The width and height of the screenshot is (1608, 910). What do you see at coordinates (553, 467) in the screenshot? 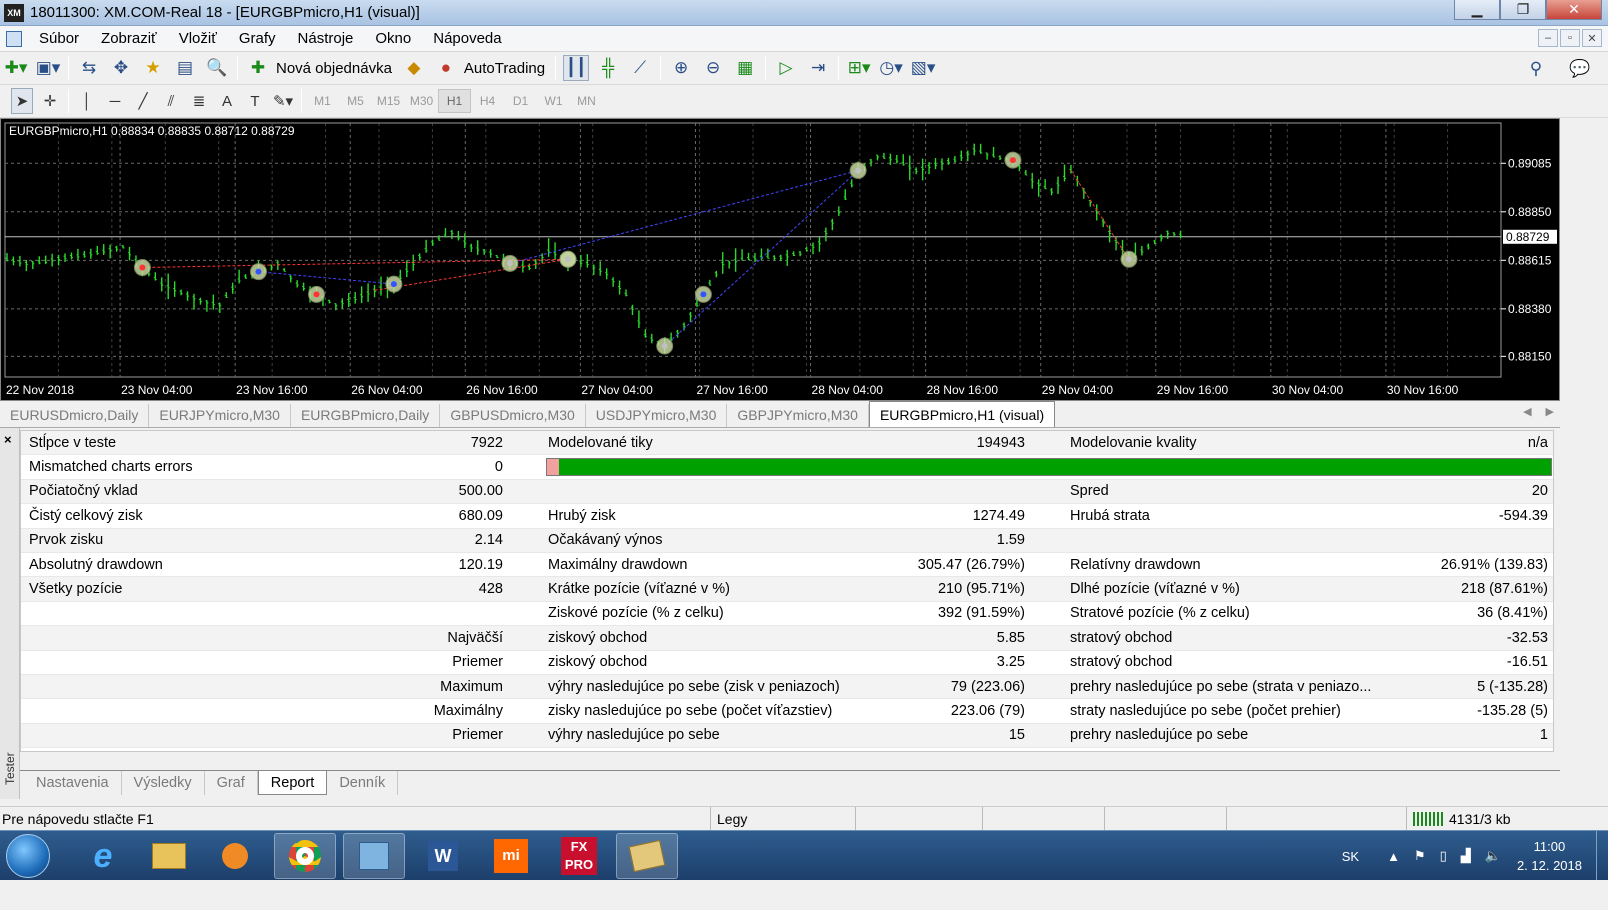
I see `mismatch-segment` at bounding box center [553, 467].